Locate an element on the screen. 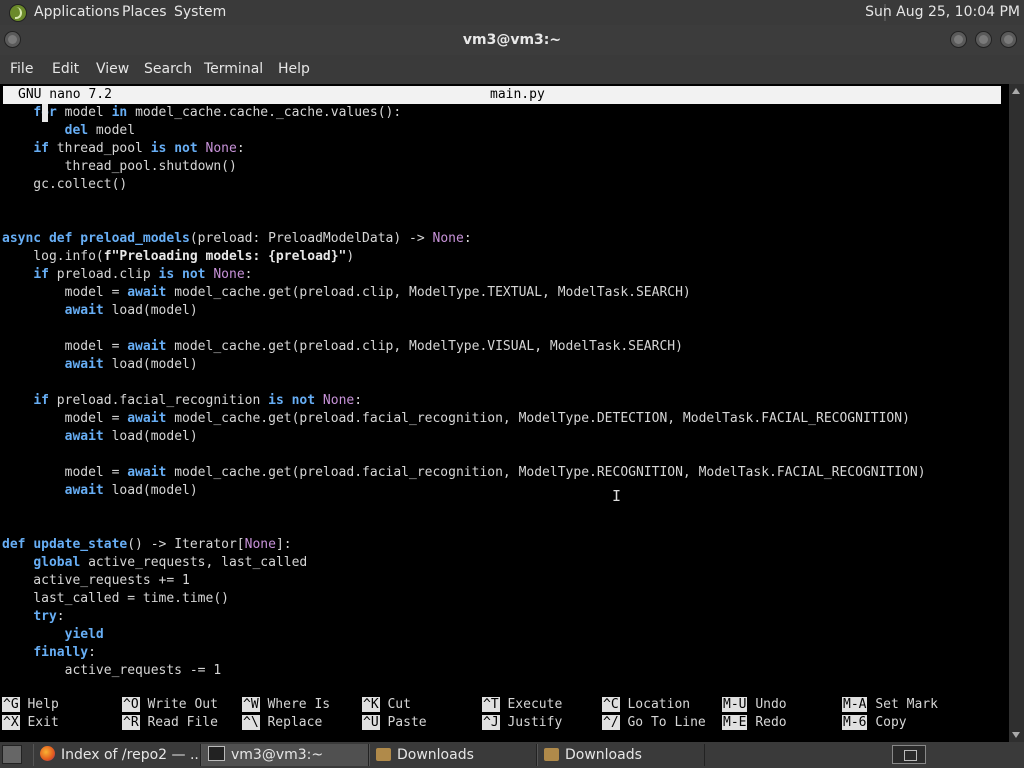 The width and height of the screenshot is (1024, 768). code-token: (preload: PreloadModelData) -> is located at coordinates (311, 238).